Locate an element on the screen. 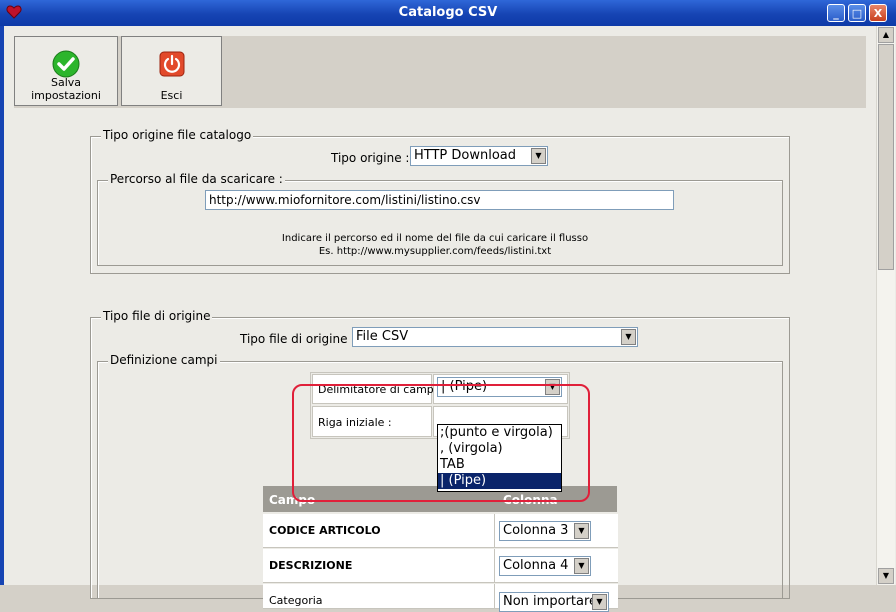  window-title: Catalogo CSV is located at coordinates (448, 12).